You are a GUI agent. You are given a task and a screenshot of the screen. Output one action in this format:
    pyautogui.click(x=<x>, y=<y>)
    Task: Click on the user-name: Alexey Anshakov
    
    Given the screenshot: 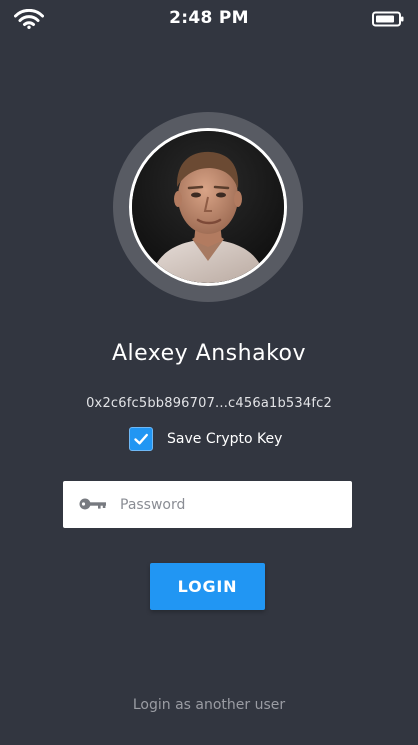 What is the action you would take?
    pyautogui.click(x=209, y=353)
    